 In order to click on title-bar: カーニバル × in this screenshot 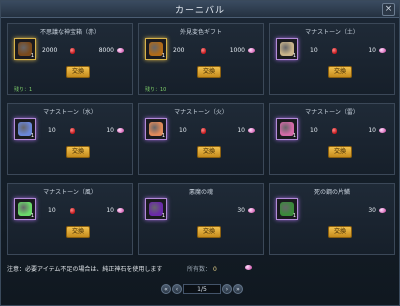, I will do `click(200, 9)`.